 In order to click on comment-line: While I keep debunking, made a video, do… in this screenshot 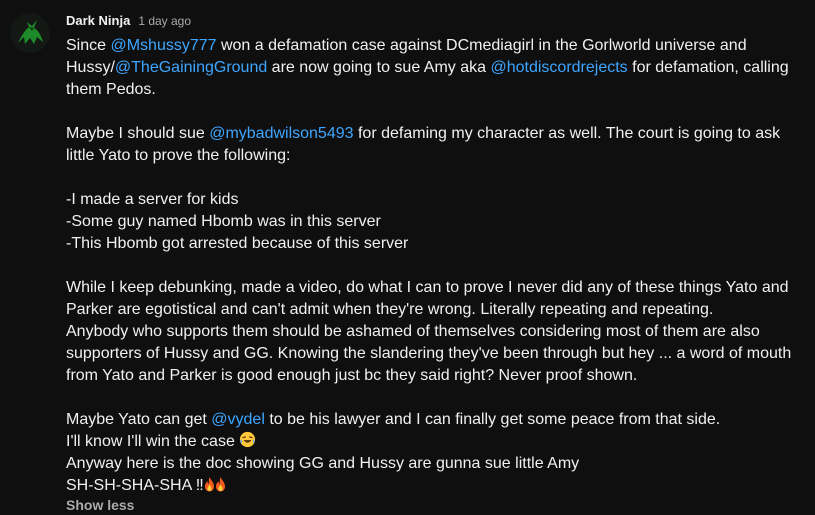, I will do `click(433, 288)`.